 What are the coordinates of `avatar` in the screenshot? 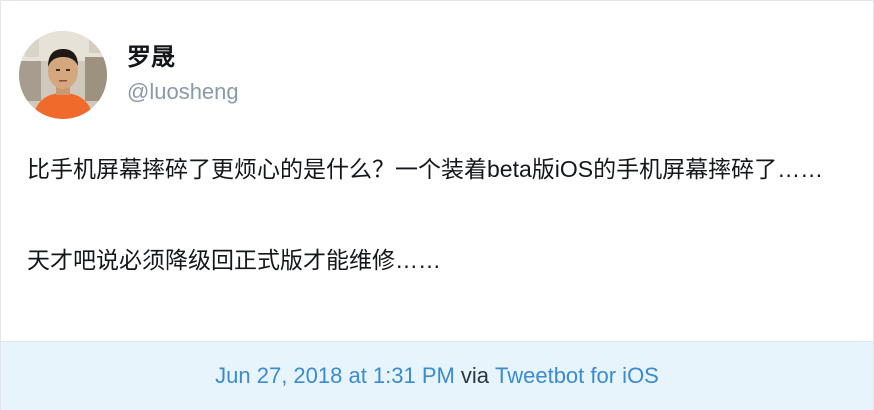 It's located at (63, 75).